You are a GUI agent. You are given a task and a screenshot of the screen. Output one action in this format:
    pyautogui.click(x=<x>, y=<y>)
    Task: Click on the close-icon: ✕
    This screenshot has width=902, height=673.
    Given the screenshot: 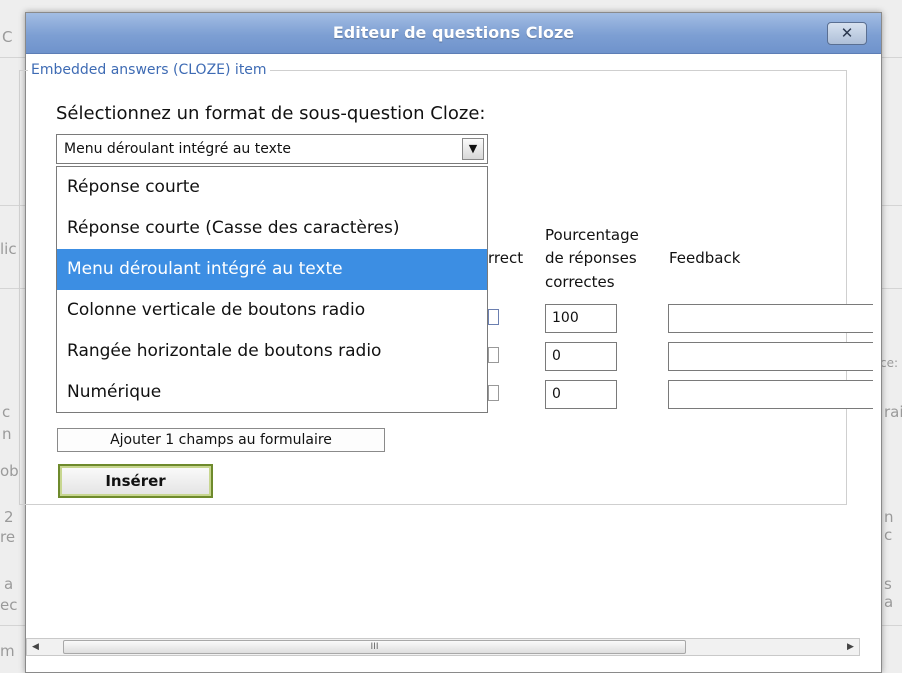 What is the action you would take?
    pyautogui.click(x=847, y=33)
    